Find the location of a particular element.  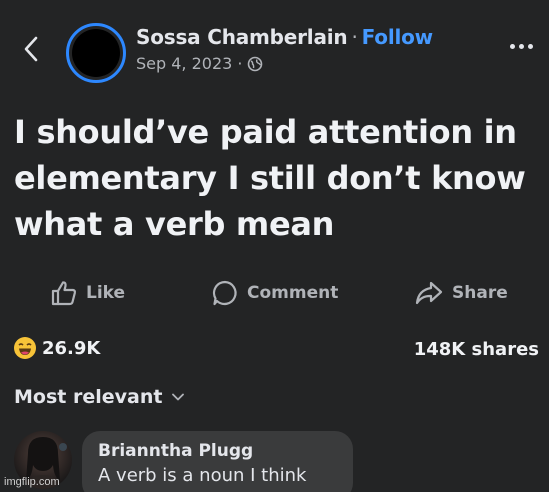

thumbs-up-icon is located at coordinates (64, 293).